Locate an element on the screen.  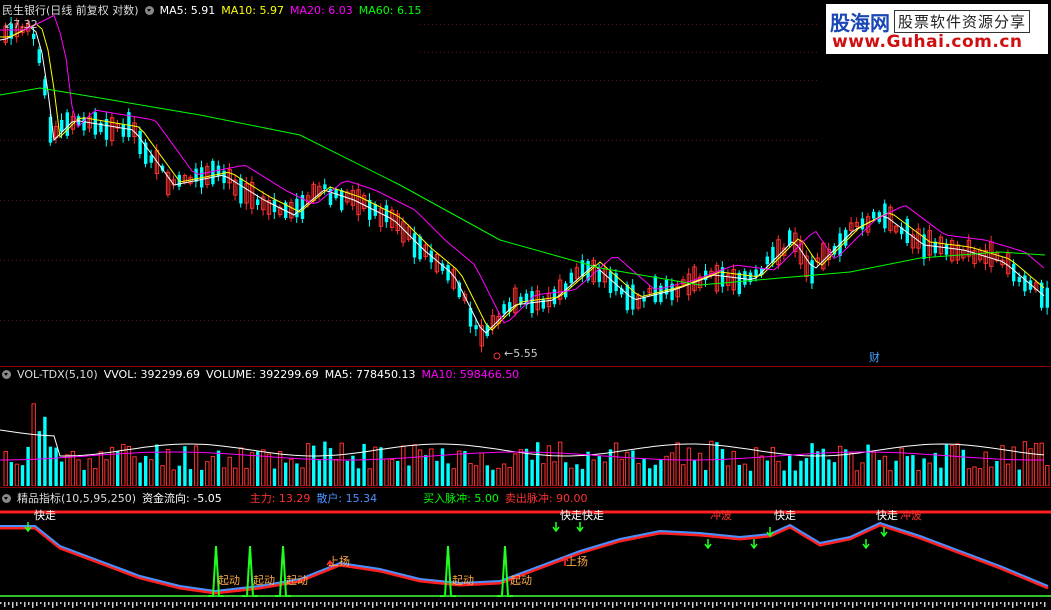
chevron-down-icon is located at coordinates (6, 374).